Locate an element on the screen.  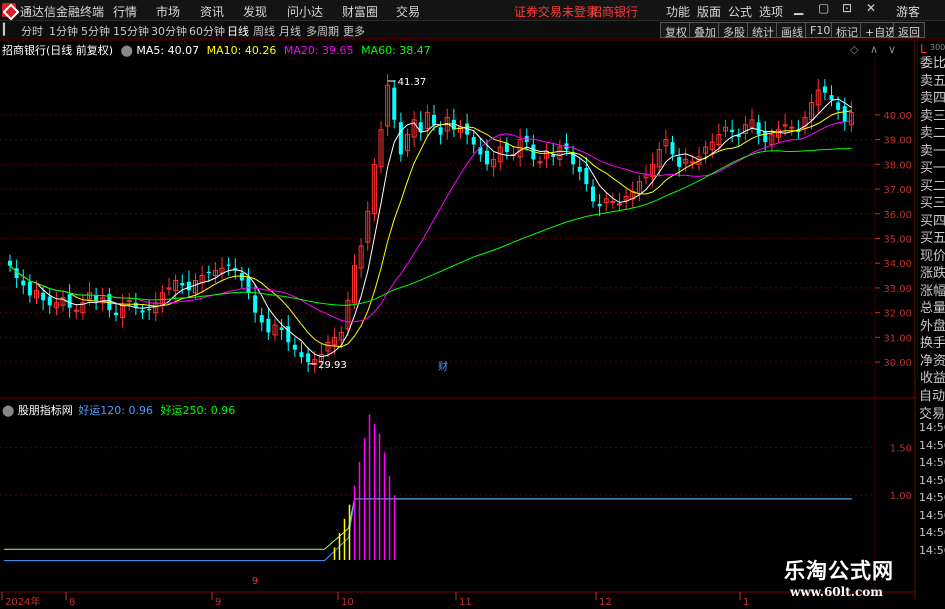
quote-item: 卖五 is located at coordinates (932, 79).